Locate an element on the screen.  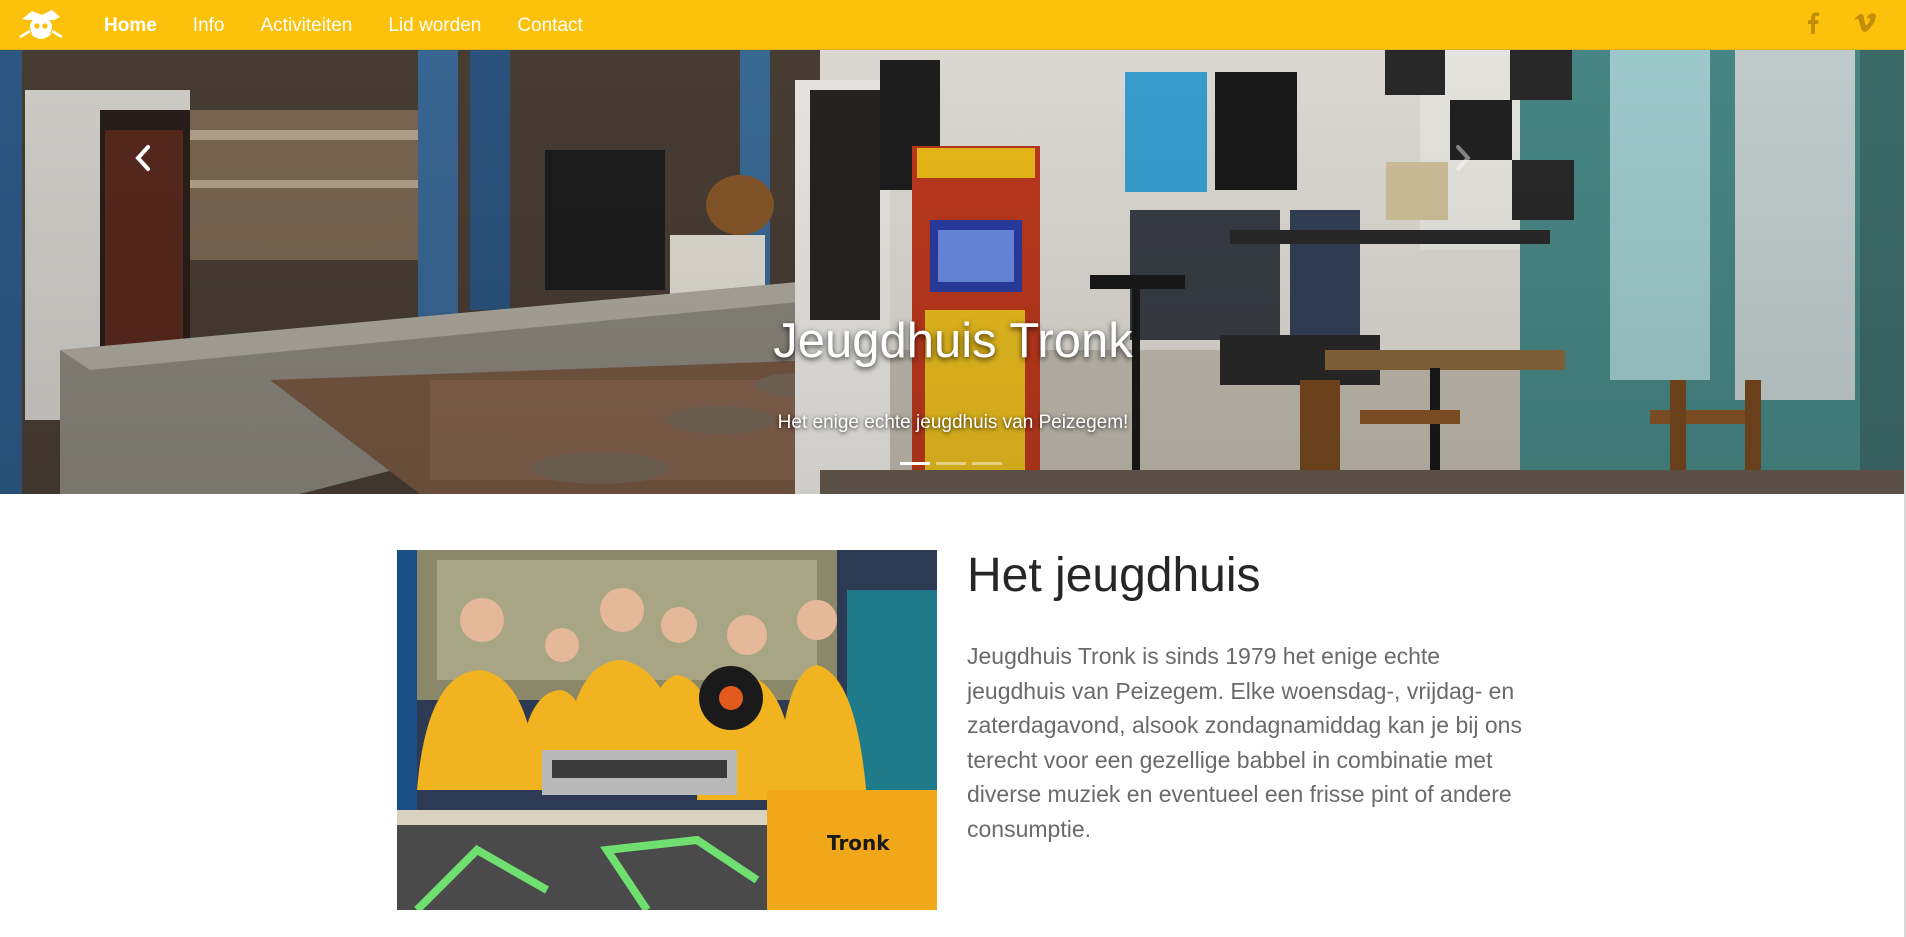
chevron-left-icon is located at coordinates (142, 158).